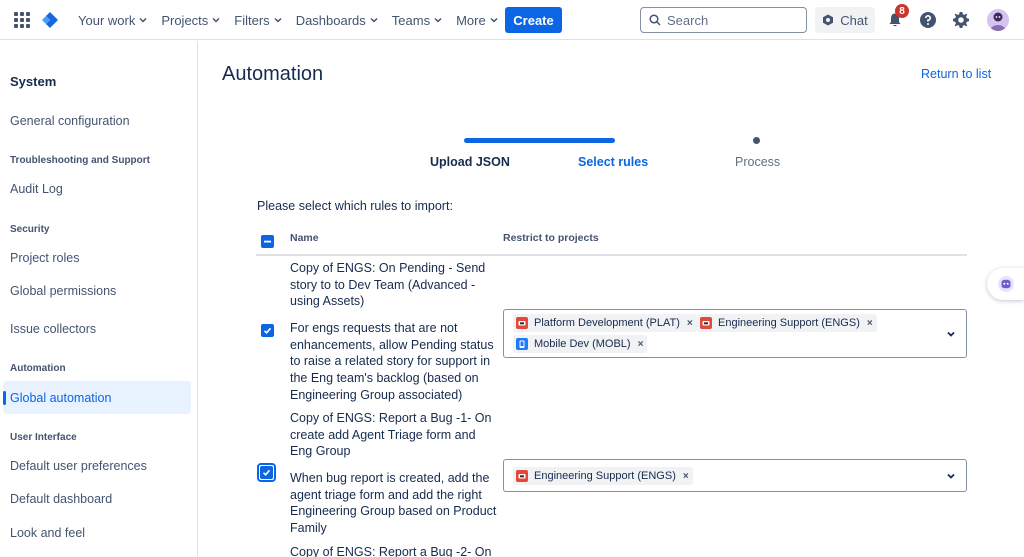  Describe the element at coordinates (43, 437) in the screenshot. I see `sidebar-heading-user-interface: User Interface` at that location.